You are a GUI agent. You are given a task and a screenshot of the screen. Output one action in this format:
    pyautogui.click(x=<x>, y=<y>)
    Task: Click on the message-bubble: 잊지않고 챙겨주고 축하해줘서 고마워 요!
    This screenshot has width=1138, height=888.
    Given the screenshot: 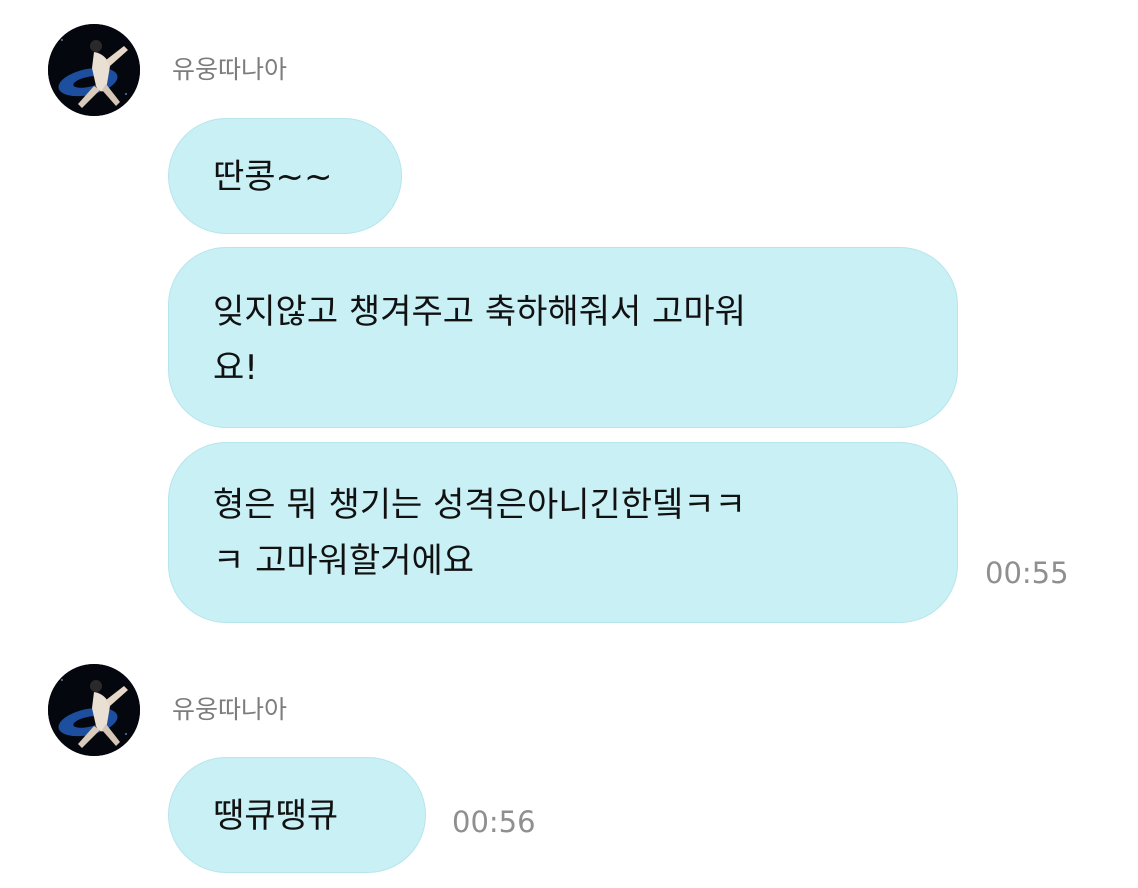 What is the action you would take?
    pyautogui.click(x=563, y=337)
    